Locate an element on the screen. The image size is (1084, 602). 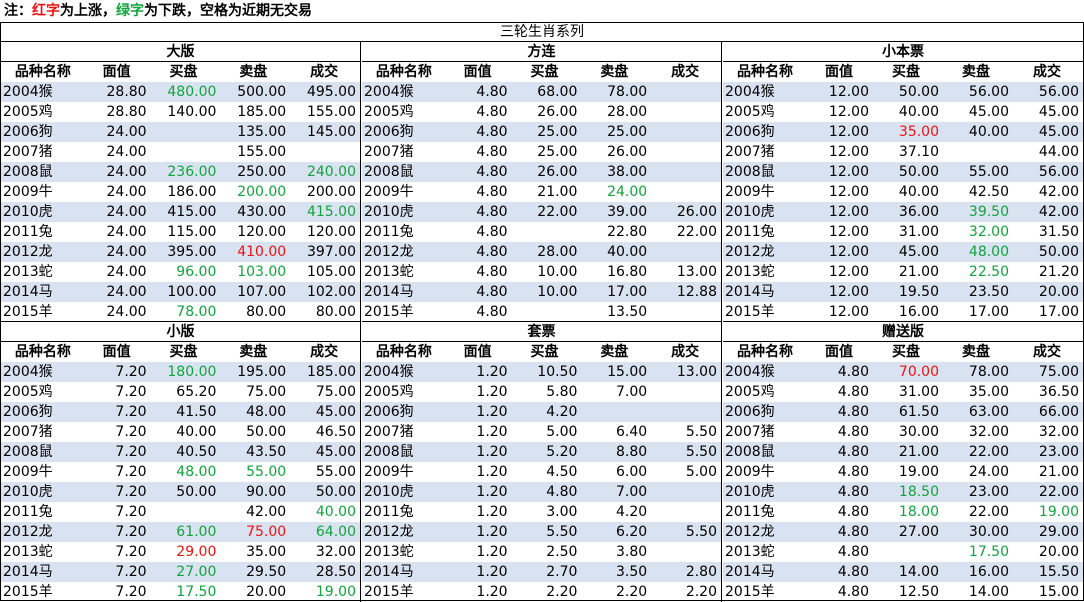
ask-cell: 3.50 is located at coordinates (632, 572).